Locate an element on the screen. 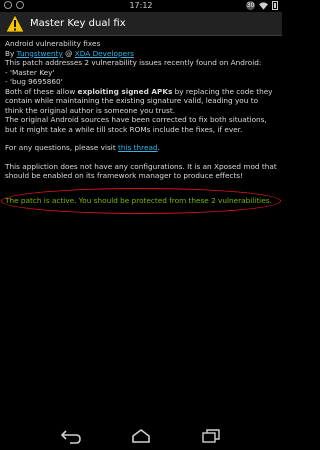 The image size is (320, 450). action-bar: Master Key dual fix is located at coordinates (141, 24).